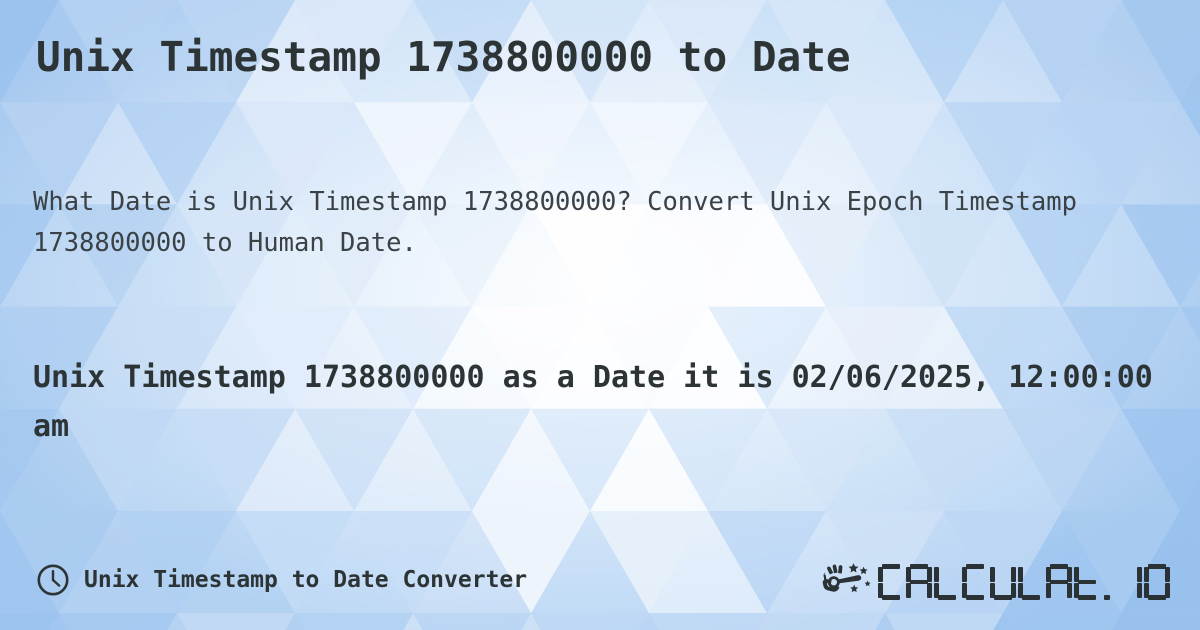 The image size is (1200, 630). I want to click on footer: Unix Timestamp to Date Converter, so click(603, 580).